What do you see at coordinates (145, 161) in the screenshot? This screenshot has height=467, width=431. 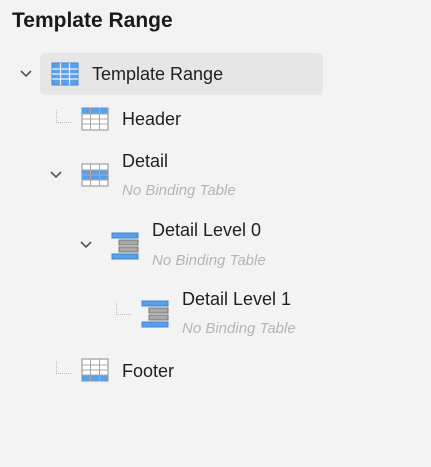 I see `tree-item-label: Detail` at bounding box center [145, 161].